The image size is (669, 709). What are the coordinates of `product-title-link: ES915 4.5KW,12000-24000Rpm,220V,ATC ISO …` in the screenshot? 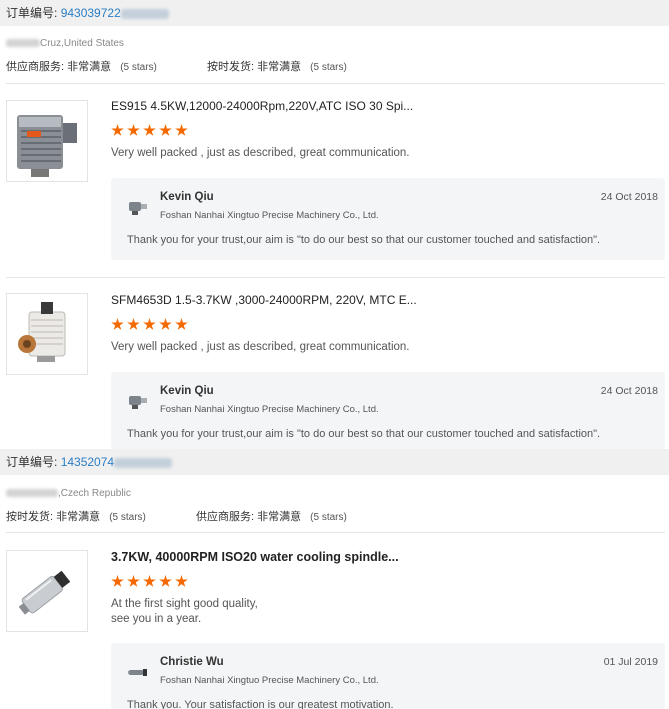 It's located at (262, 106).